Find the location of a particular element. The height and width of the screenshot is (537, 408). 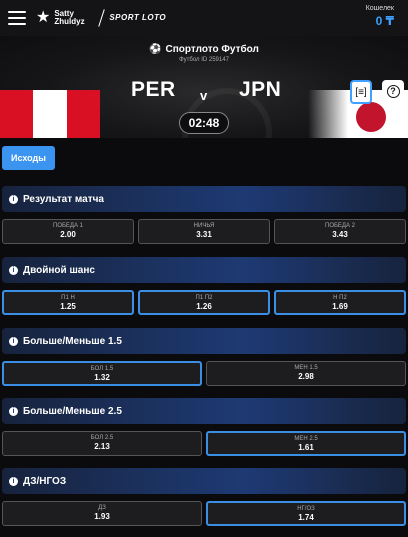

odd-value: 2.98 is located at coordinates (306, 376).